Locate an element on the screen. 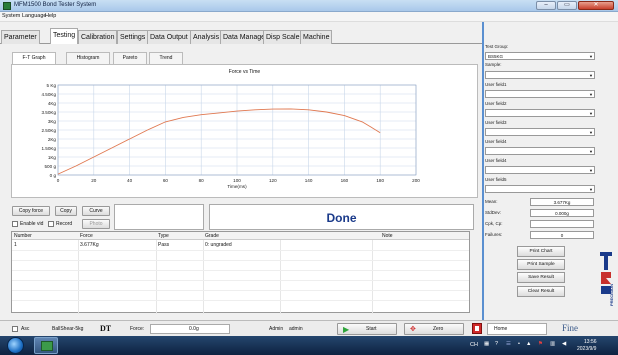  y-tick-label: 3.50Kg is located at coordinates (48, 112).